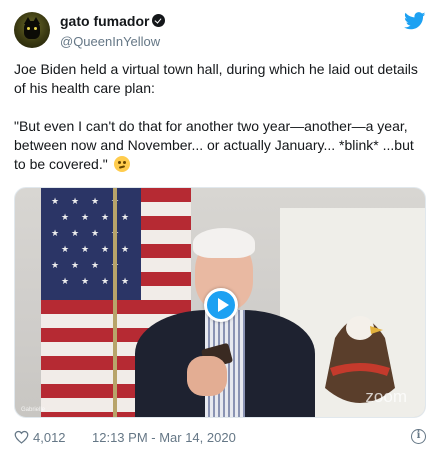 The height and width of the screenshot is (453, 440). I want to click on author-display-name: gato fumador, so click(104, 21).